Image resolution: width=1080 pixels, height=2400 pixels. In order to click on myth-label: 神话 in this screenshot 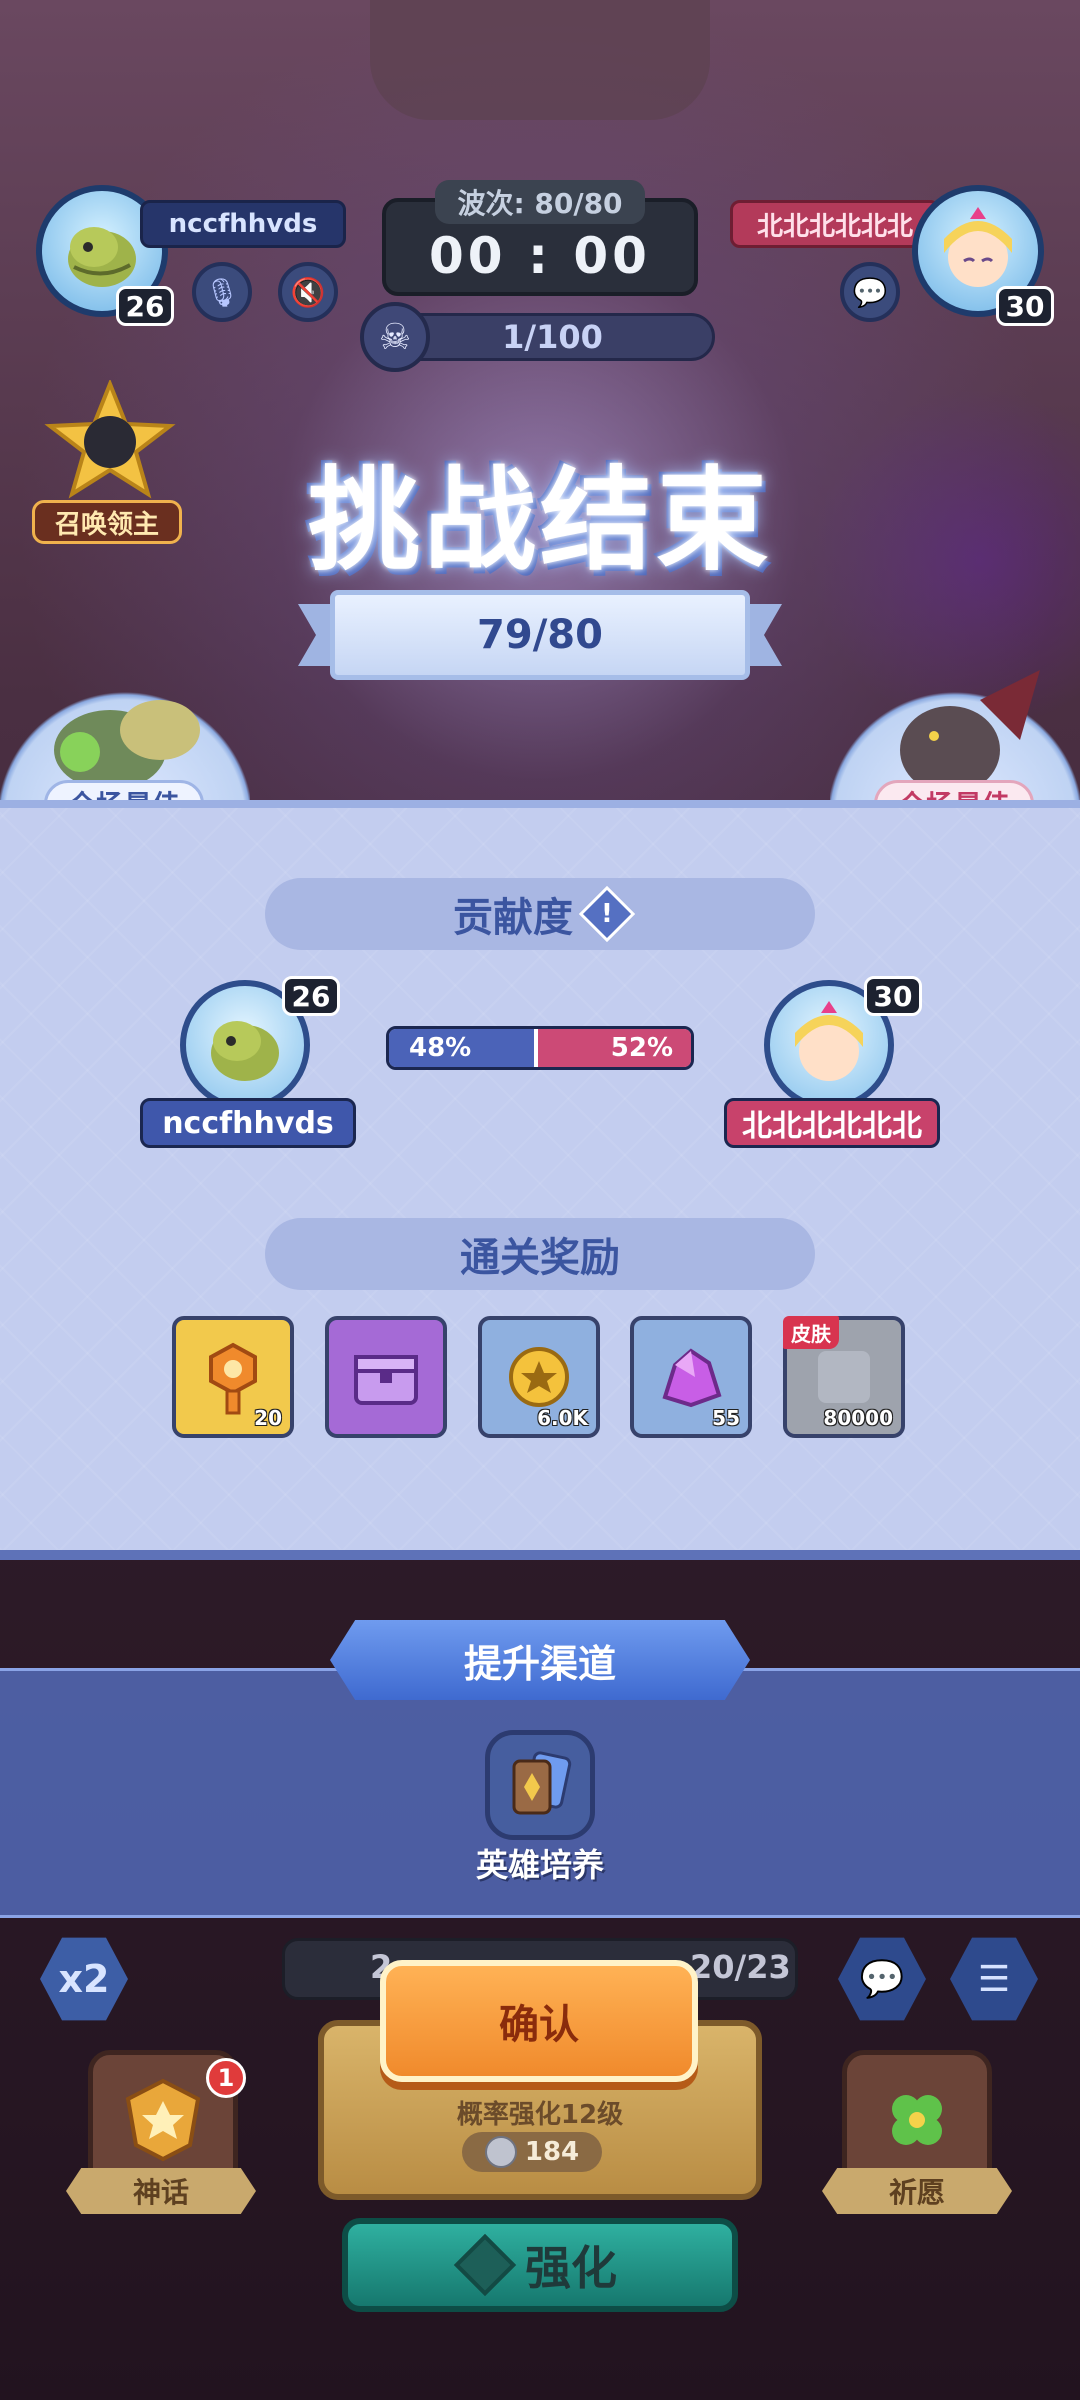, I will do `click(161, 2191)`.